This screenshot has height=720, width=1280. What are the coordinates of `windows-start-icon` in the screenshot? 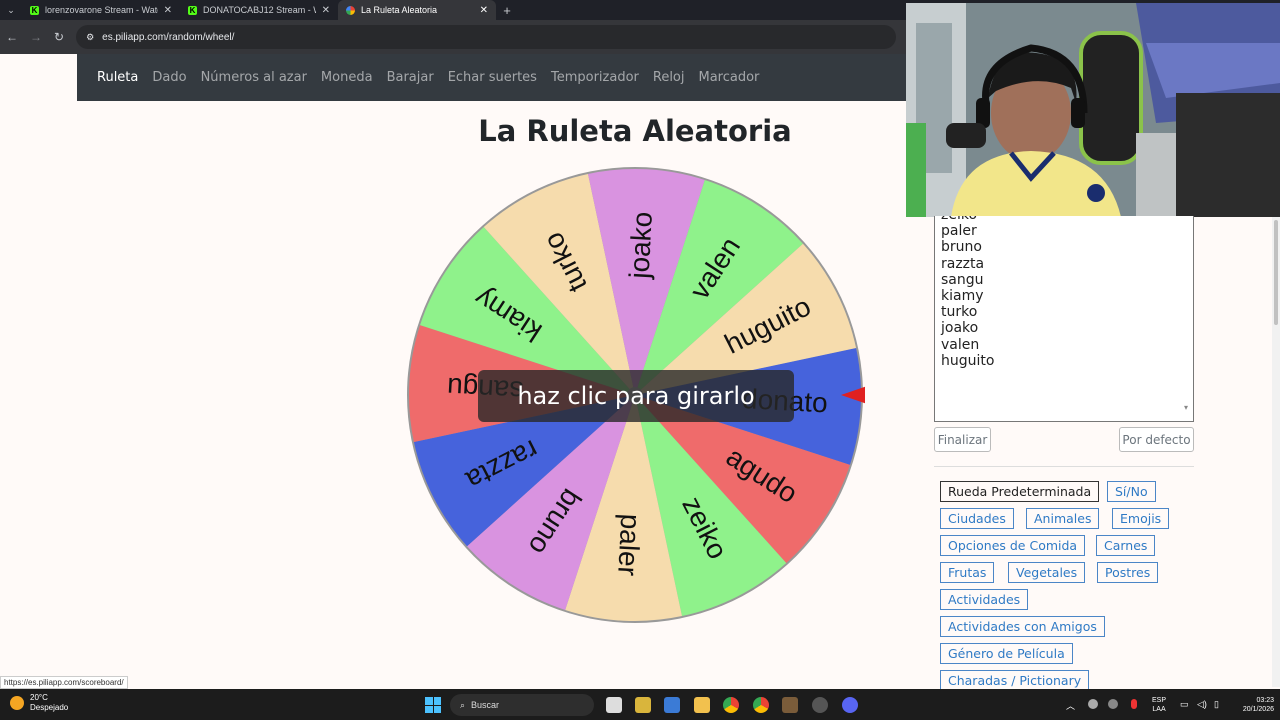 It's located at (433, 705).